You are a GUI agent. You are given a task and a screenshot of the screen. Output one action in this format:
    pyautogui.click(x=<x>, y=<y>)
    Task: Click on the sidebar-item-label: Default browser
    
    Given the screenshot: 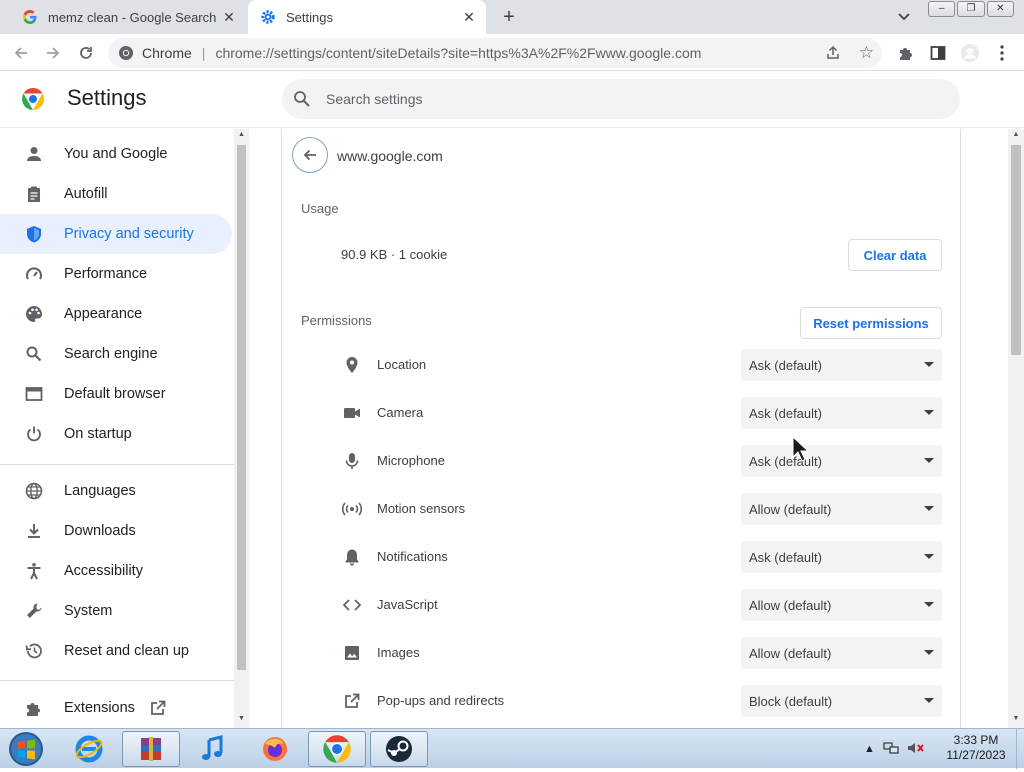 What is the action you would take?
    pyautogui.click(x=115, y=394)
    